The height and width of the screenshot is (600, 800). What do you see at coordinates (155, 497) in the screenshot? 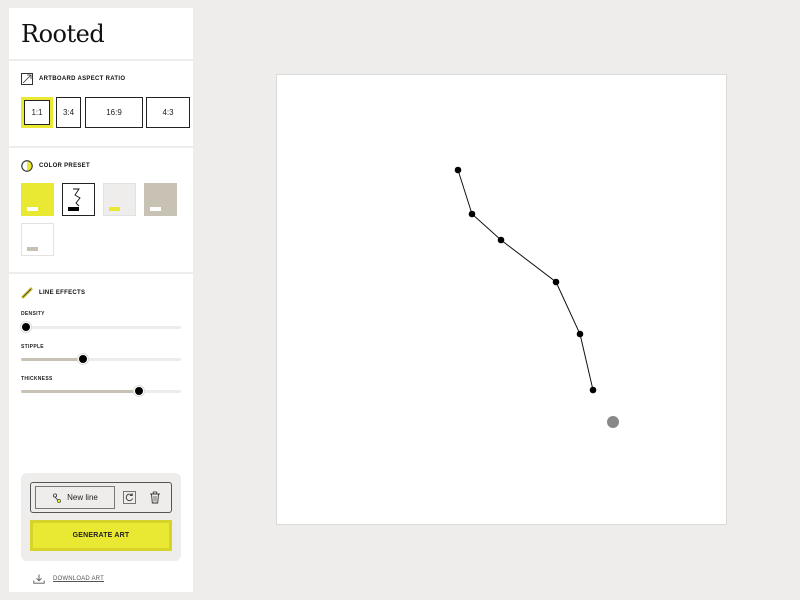
I see `trash-icon` at bounding box center [155, 497].